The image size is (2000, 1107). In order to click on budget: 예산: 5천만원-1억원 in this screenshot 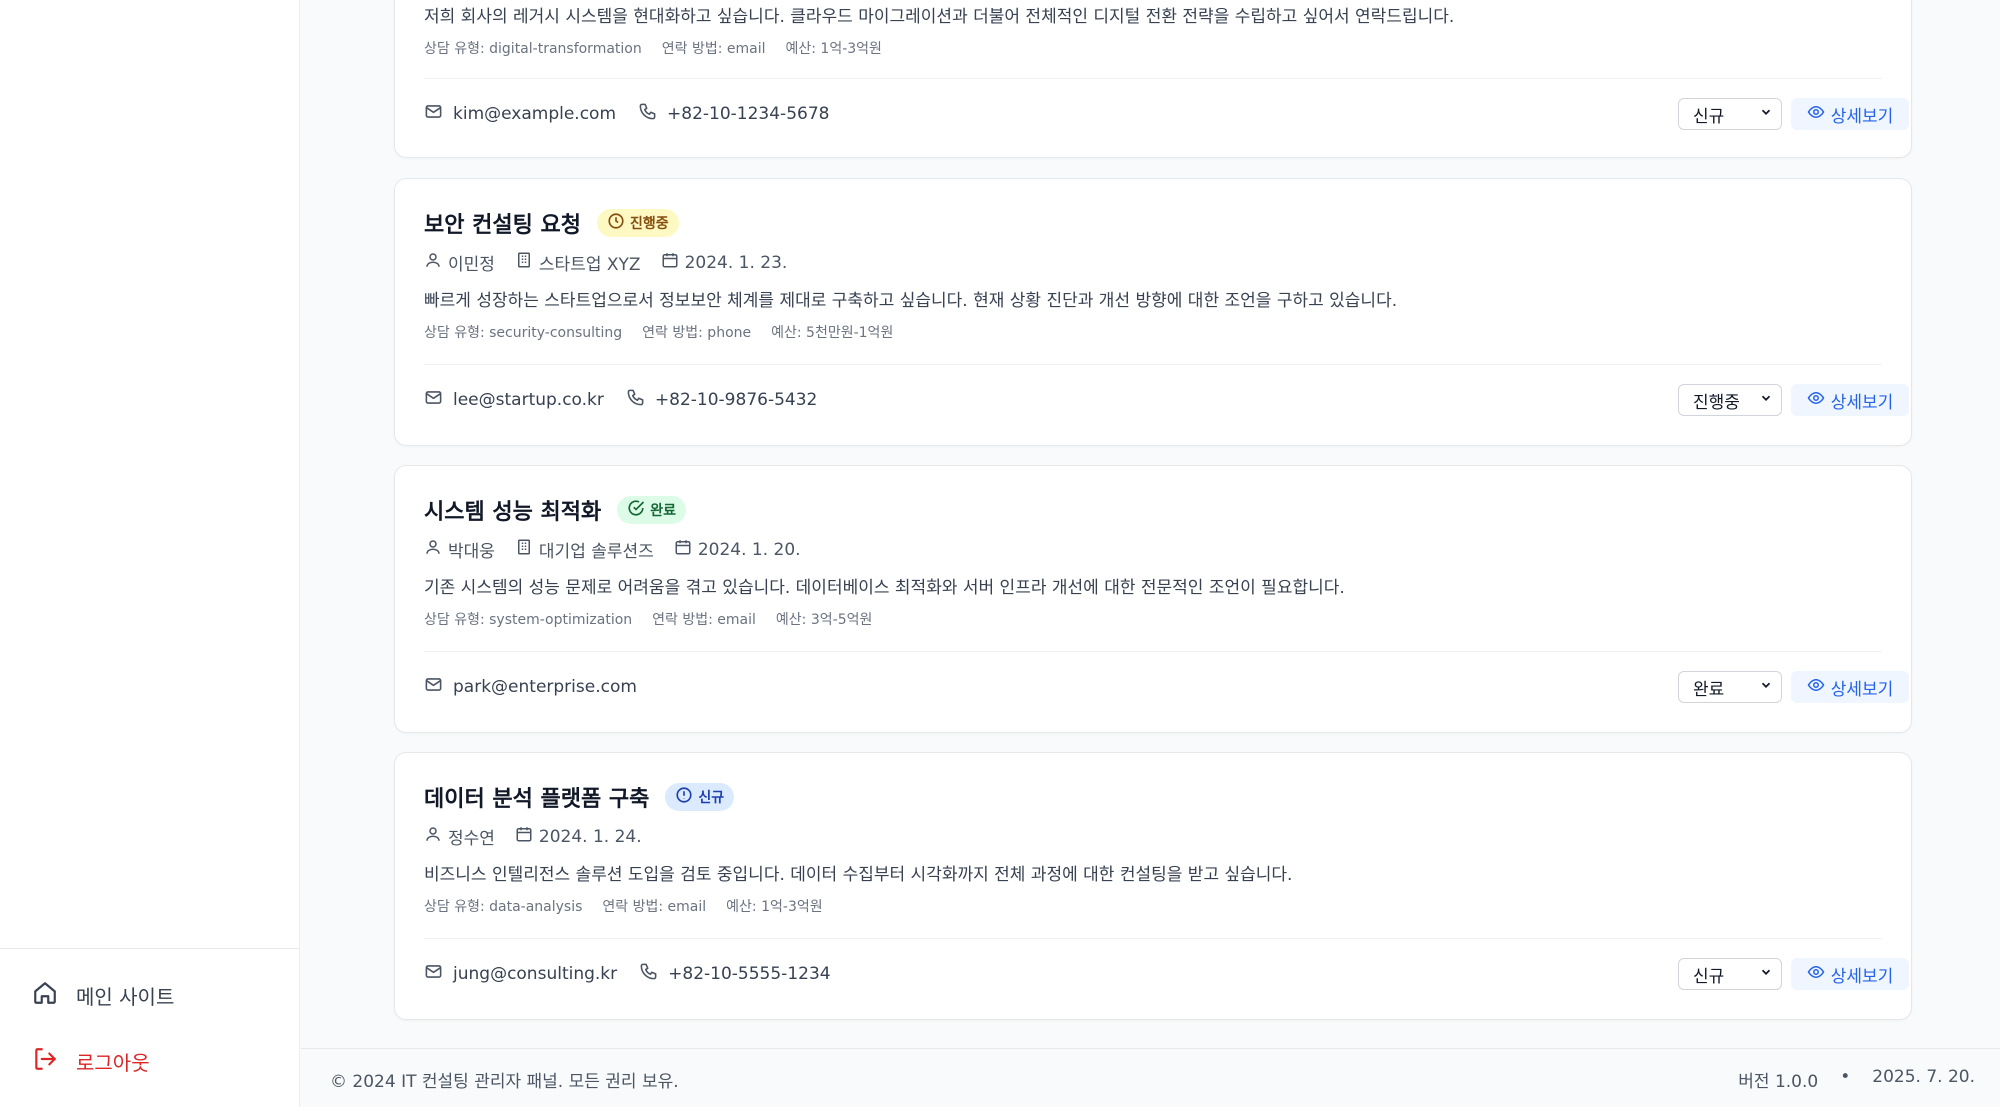, I will do `click(832, 333)`.